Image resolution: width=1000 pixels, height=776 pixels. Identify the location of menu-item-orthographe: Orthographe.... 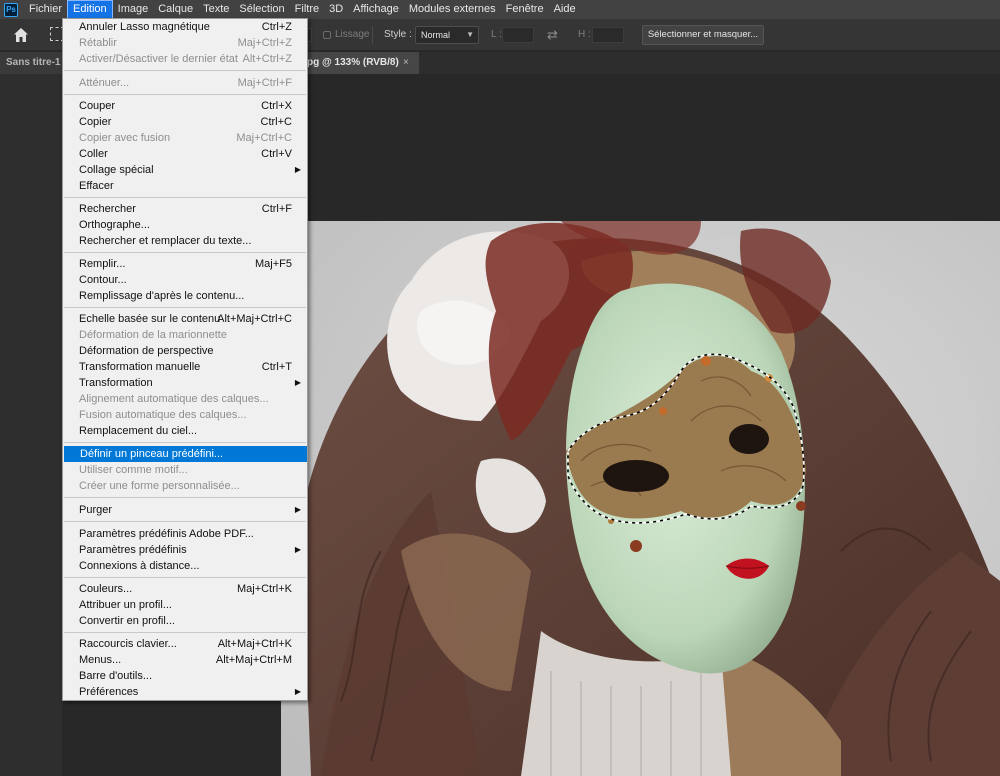
(185, 225).